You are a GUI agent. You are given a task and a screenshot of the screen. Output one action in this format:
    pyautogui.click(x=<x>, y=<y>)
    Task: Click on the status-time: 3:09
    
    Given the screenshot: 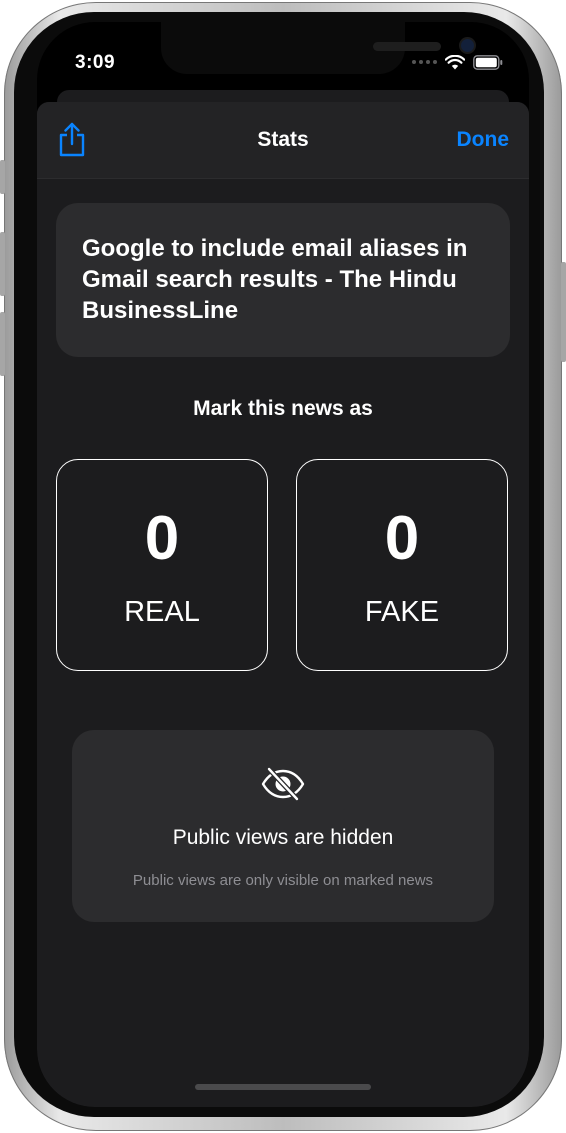 What is the action you would take?
    pyautogui.click(x=95, y=62)
    